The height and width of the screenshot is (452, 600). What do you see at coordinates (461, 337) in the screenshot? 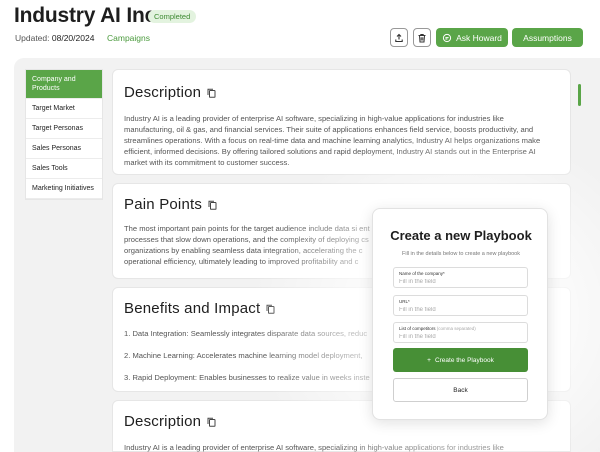
I see `competitors-input` at bounding box center [461, 337].